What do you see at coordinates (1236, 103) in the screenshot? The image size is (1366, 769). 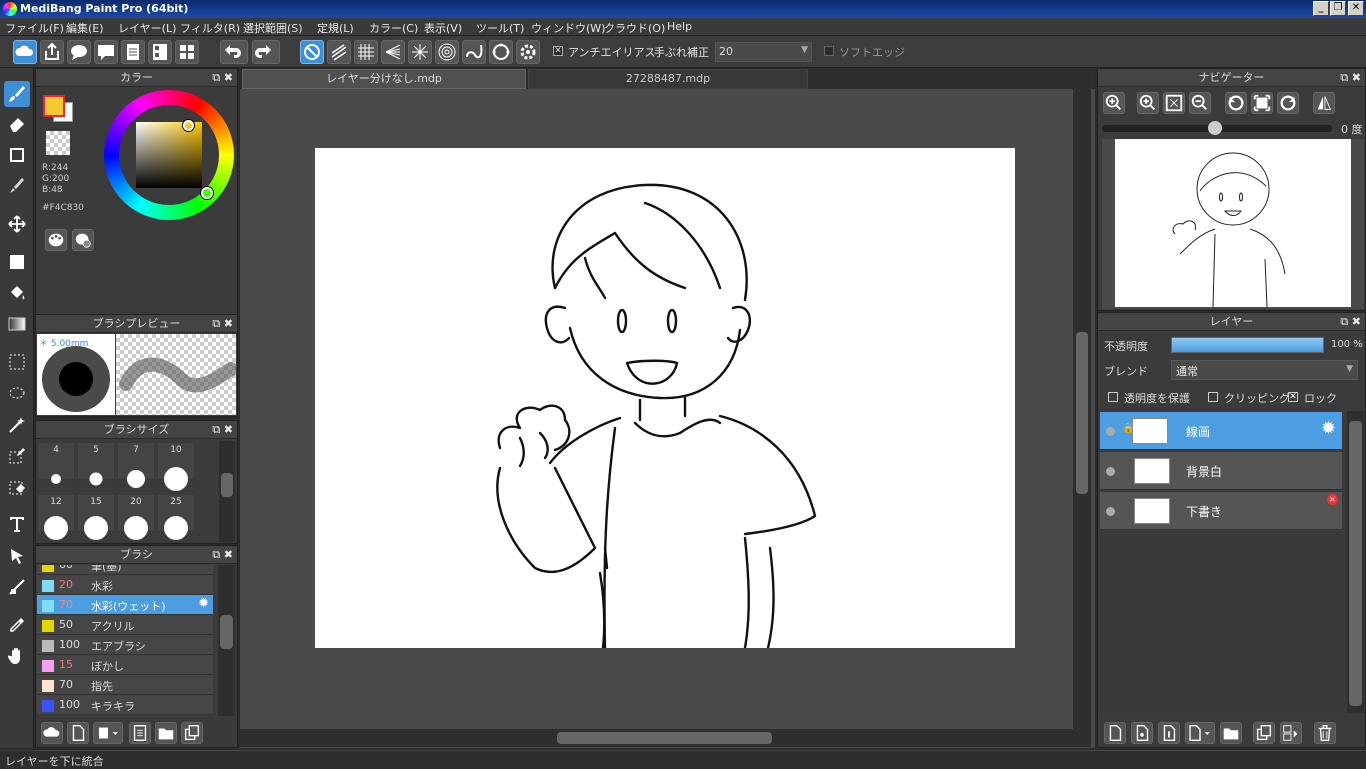 I see `rotate-left-button` at bounding box center [1236, 103].